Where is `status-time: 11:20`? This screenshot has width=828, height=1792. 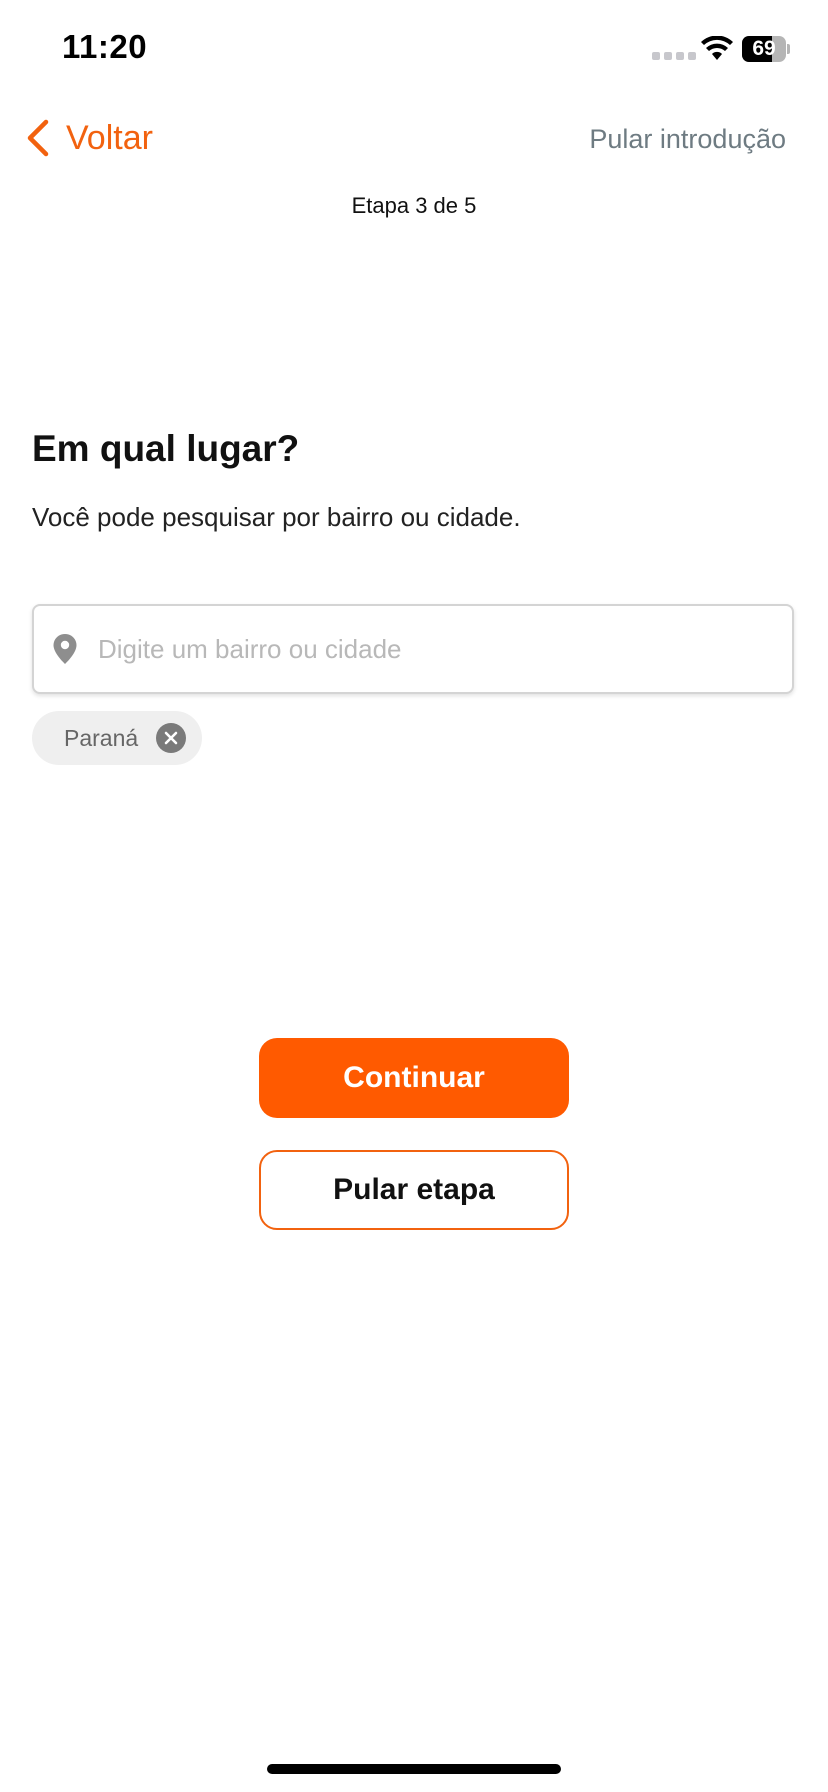 status-time: 11:20 is located at coordinates (105, 46).